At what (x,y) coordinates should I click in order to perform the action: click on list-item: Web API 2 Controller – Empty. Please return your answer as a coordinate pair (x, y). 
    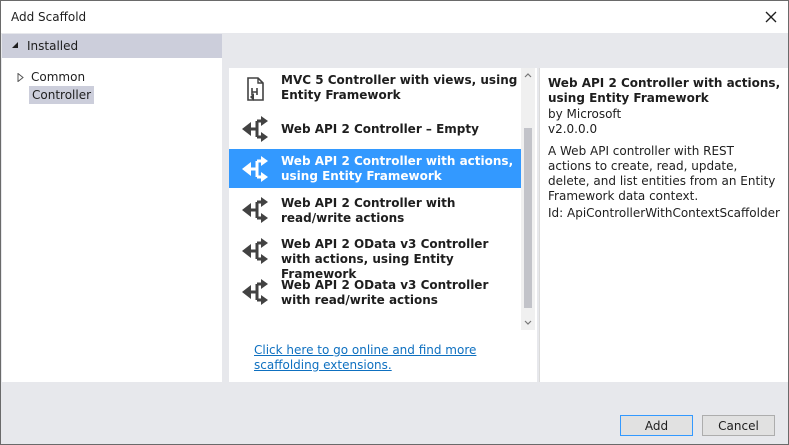
    Looking at the image, I should click on (375, 129).